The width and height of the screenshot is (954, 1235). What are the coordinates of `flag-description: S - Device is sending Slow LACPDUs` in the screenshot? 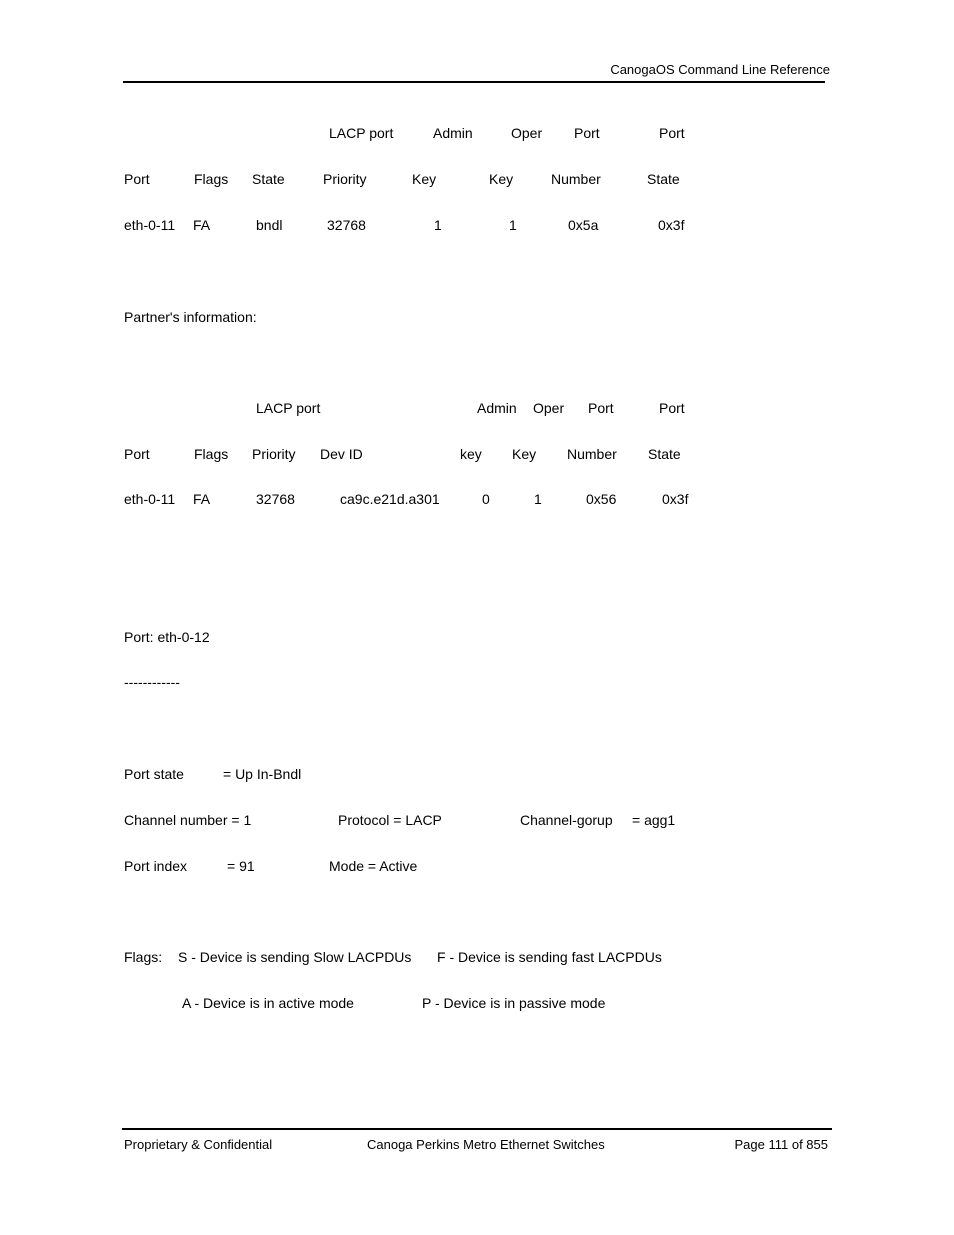 It's located at (295, 957).